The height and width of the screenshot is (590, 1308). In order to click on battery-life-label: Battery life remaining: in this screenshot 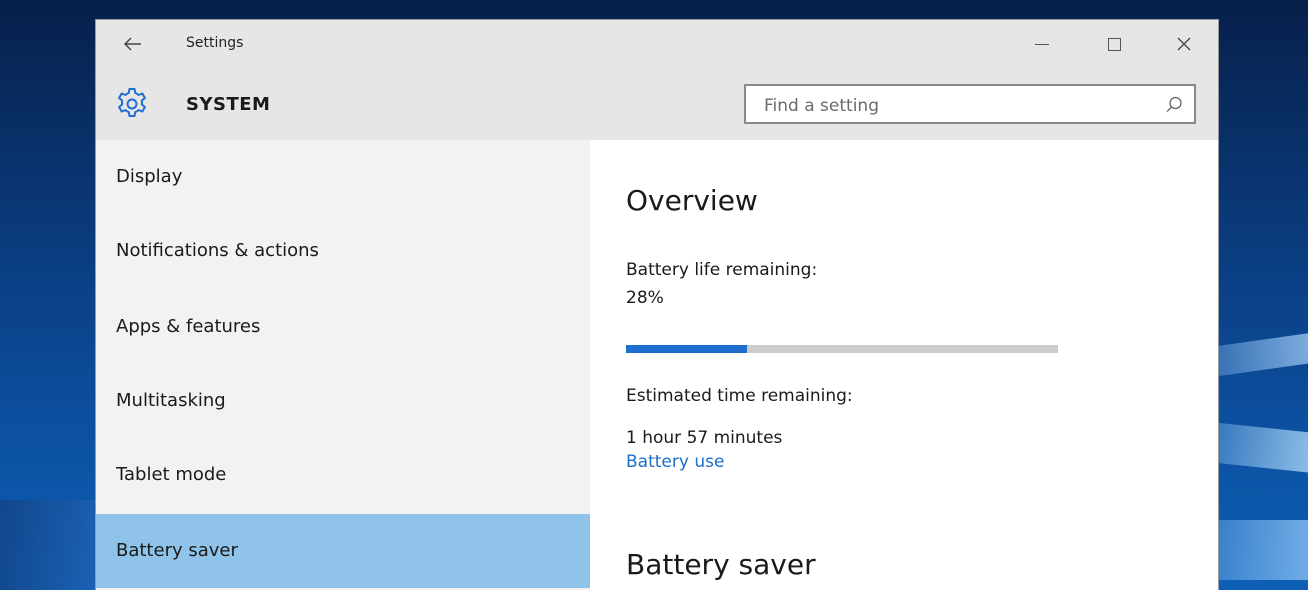, I will do `click(722, 270)`.